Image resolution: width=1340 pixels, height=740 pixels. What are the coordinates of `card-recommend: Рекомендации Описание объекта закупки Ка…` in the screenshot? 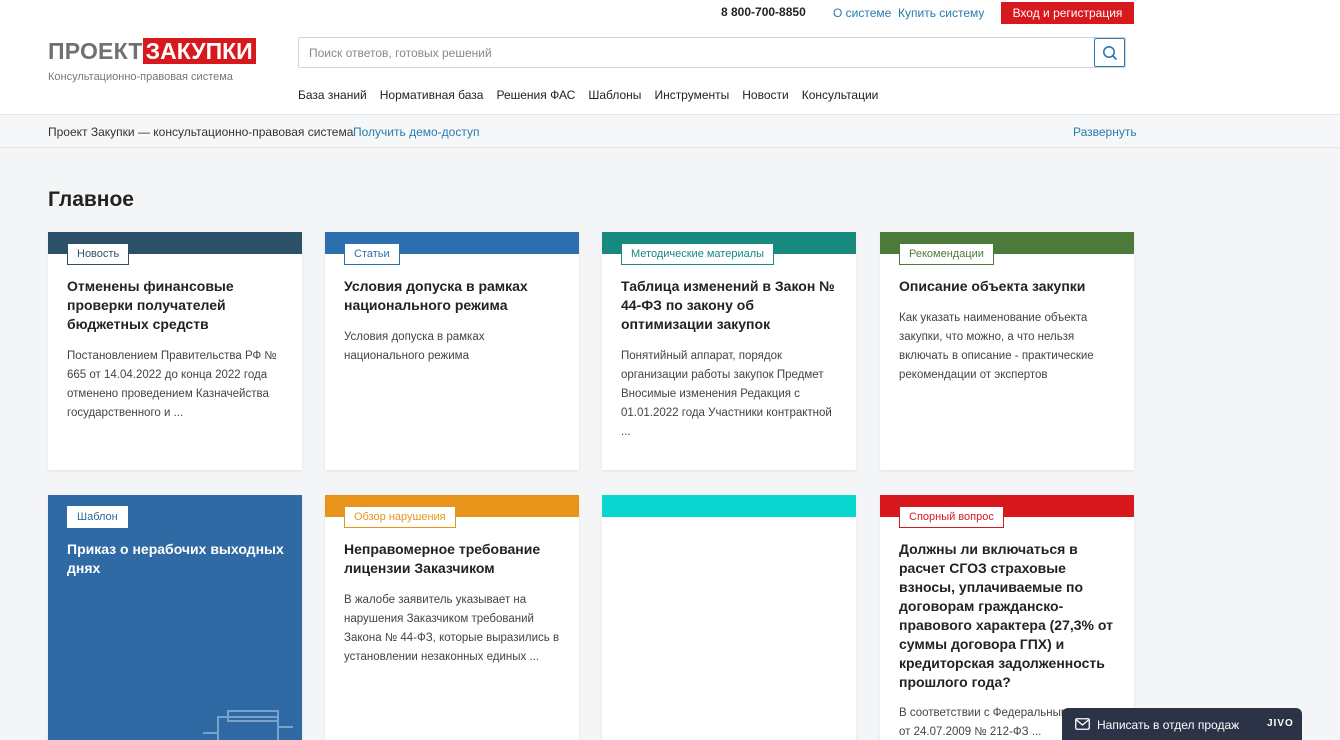 It's located at (1007, 351).